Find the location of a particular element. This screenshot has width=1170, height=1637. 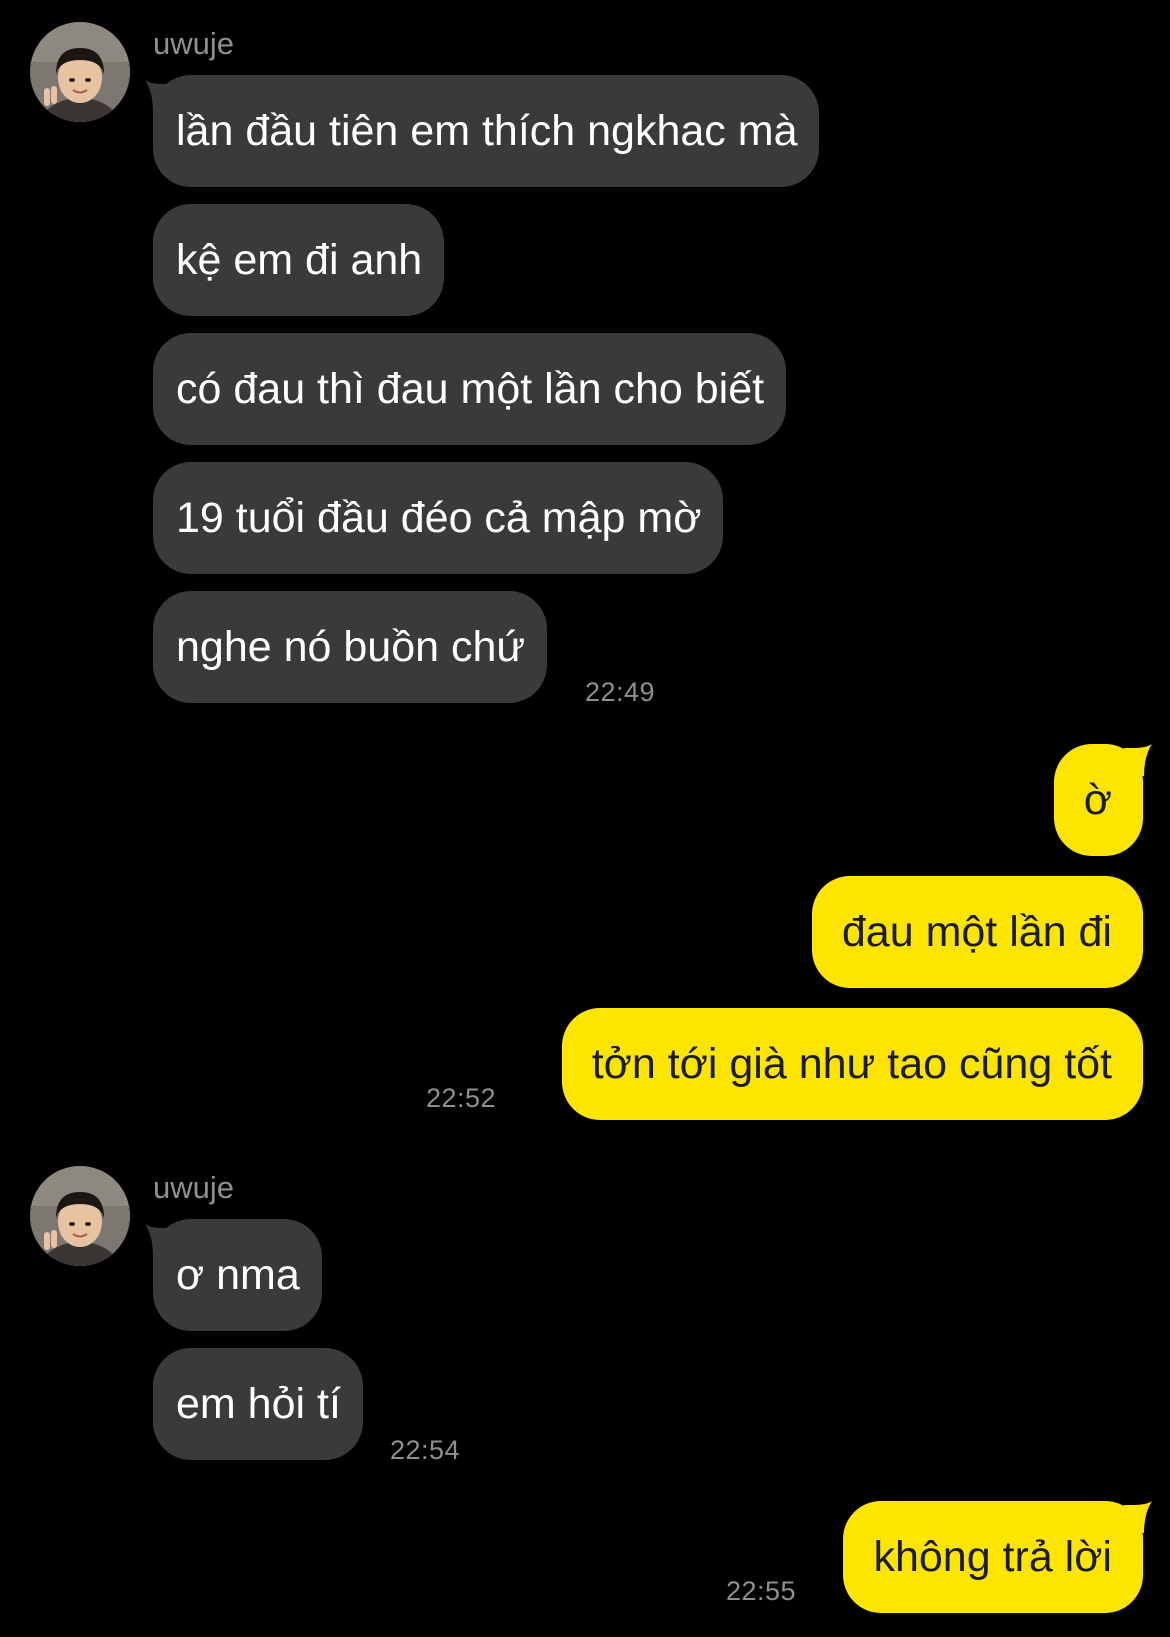

incoming-message: nghe nó buồn chứ is located at coordinates (350, 647).